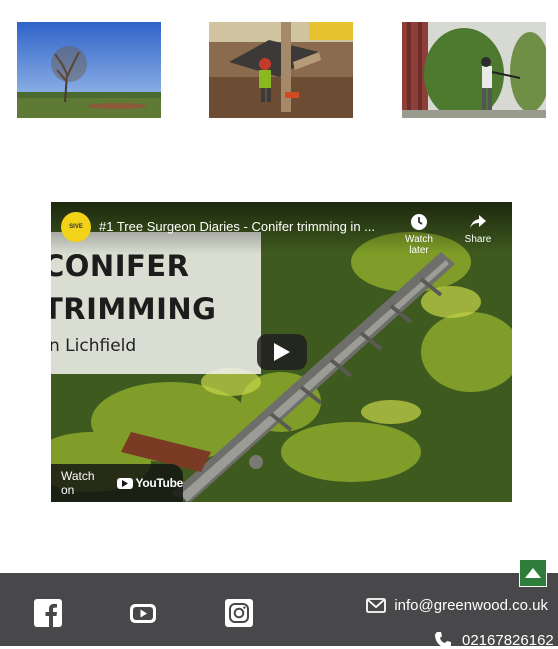 The image size is (558, 649). What do you see at coordinates (478, 222) in the screenshot?
I see `share-arrow-icon` at bounding box center [478, 222].